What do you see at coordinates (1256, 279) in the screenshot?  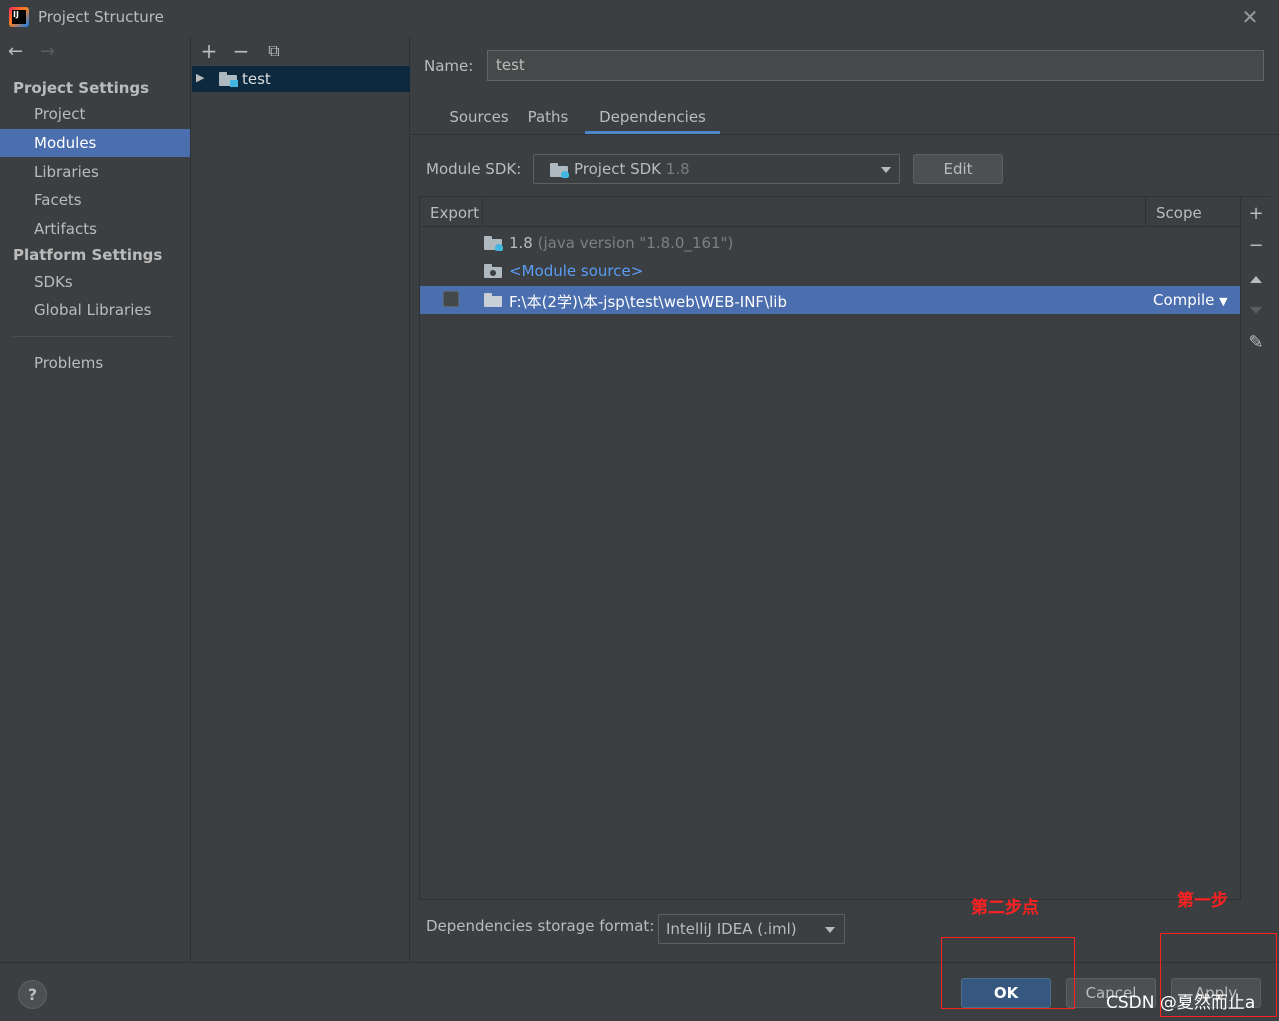 I see `move-up-icon` at bounding box center [1256, 279].